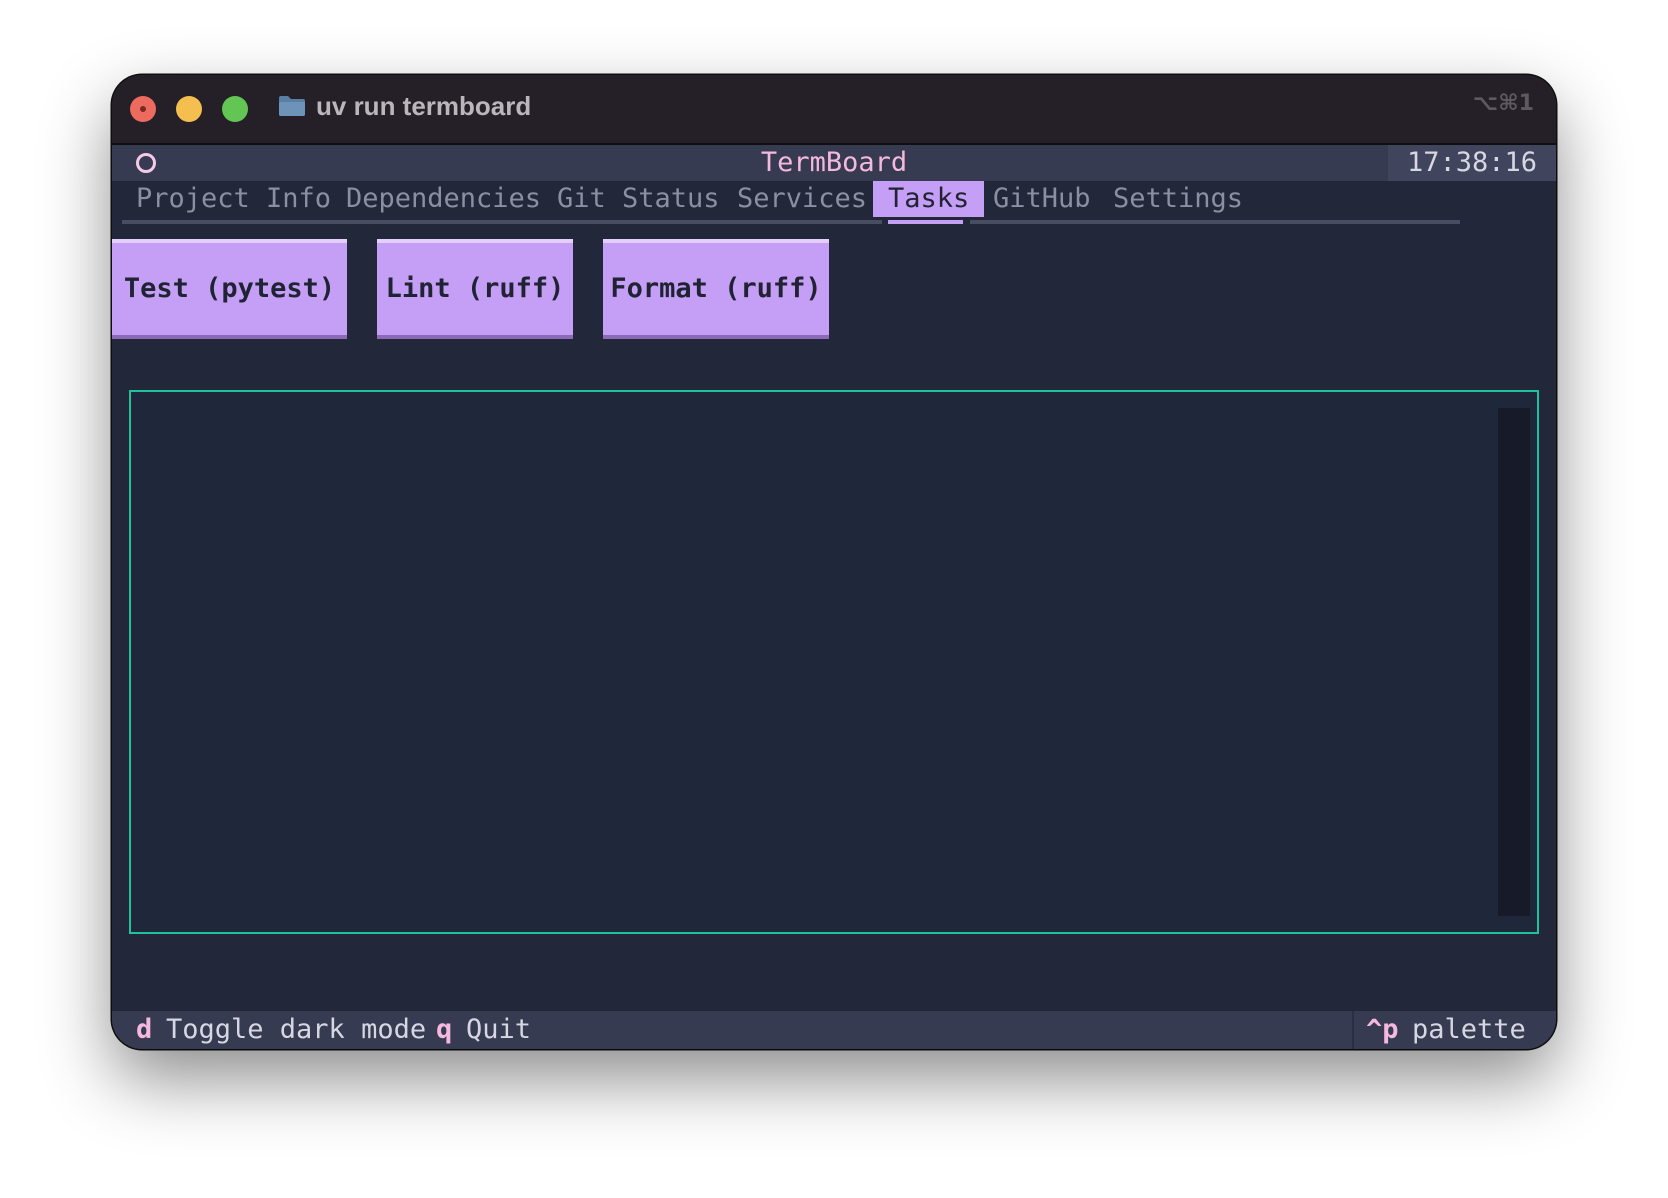 Image resolution: width=1668 pixels, height=1198 pixels. Describe the element at coordinates (1353, 1030) in the screenshot. I see `footer-separator` at that location.